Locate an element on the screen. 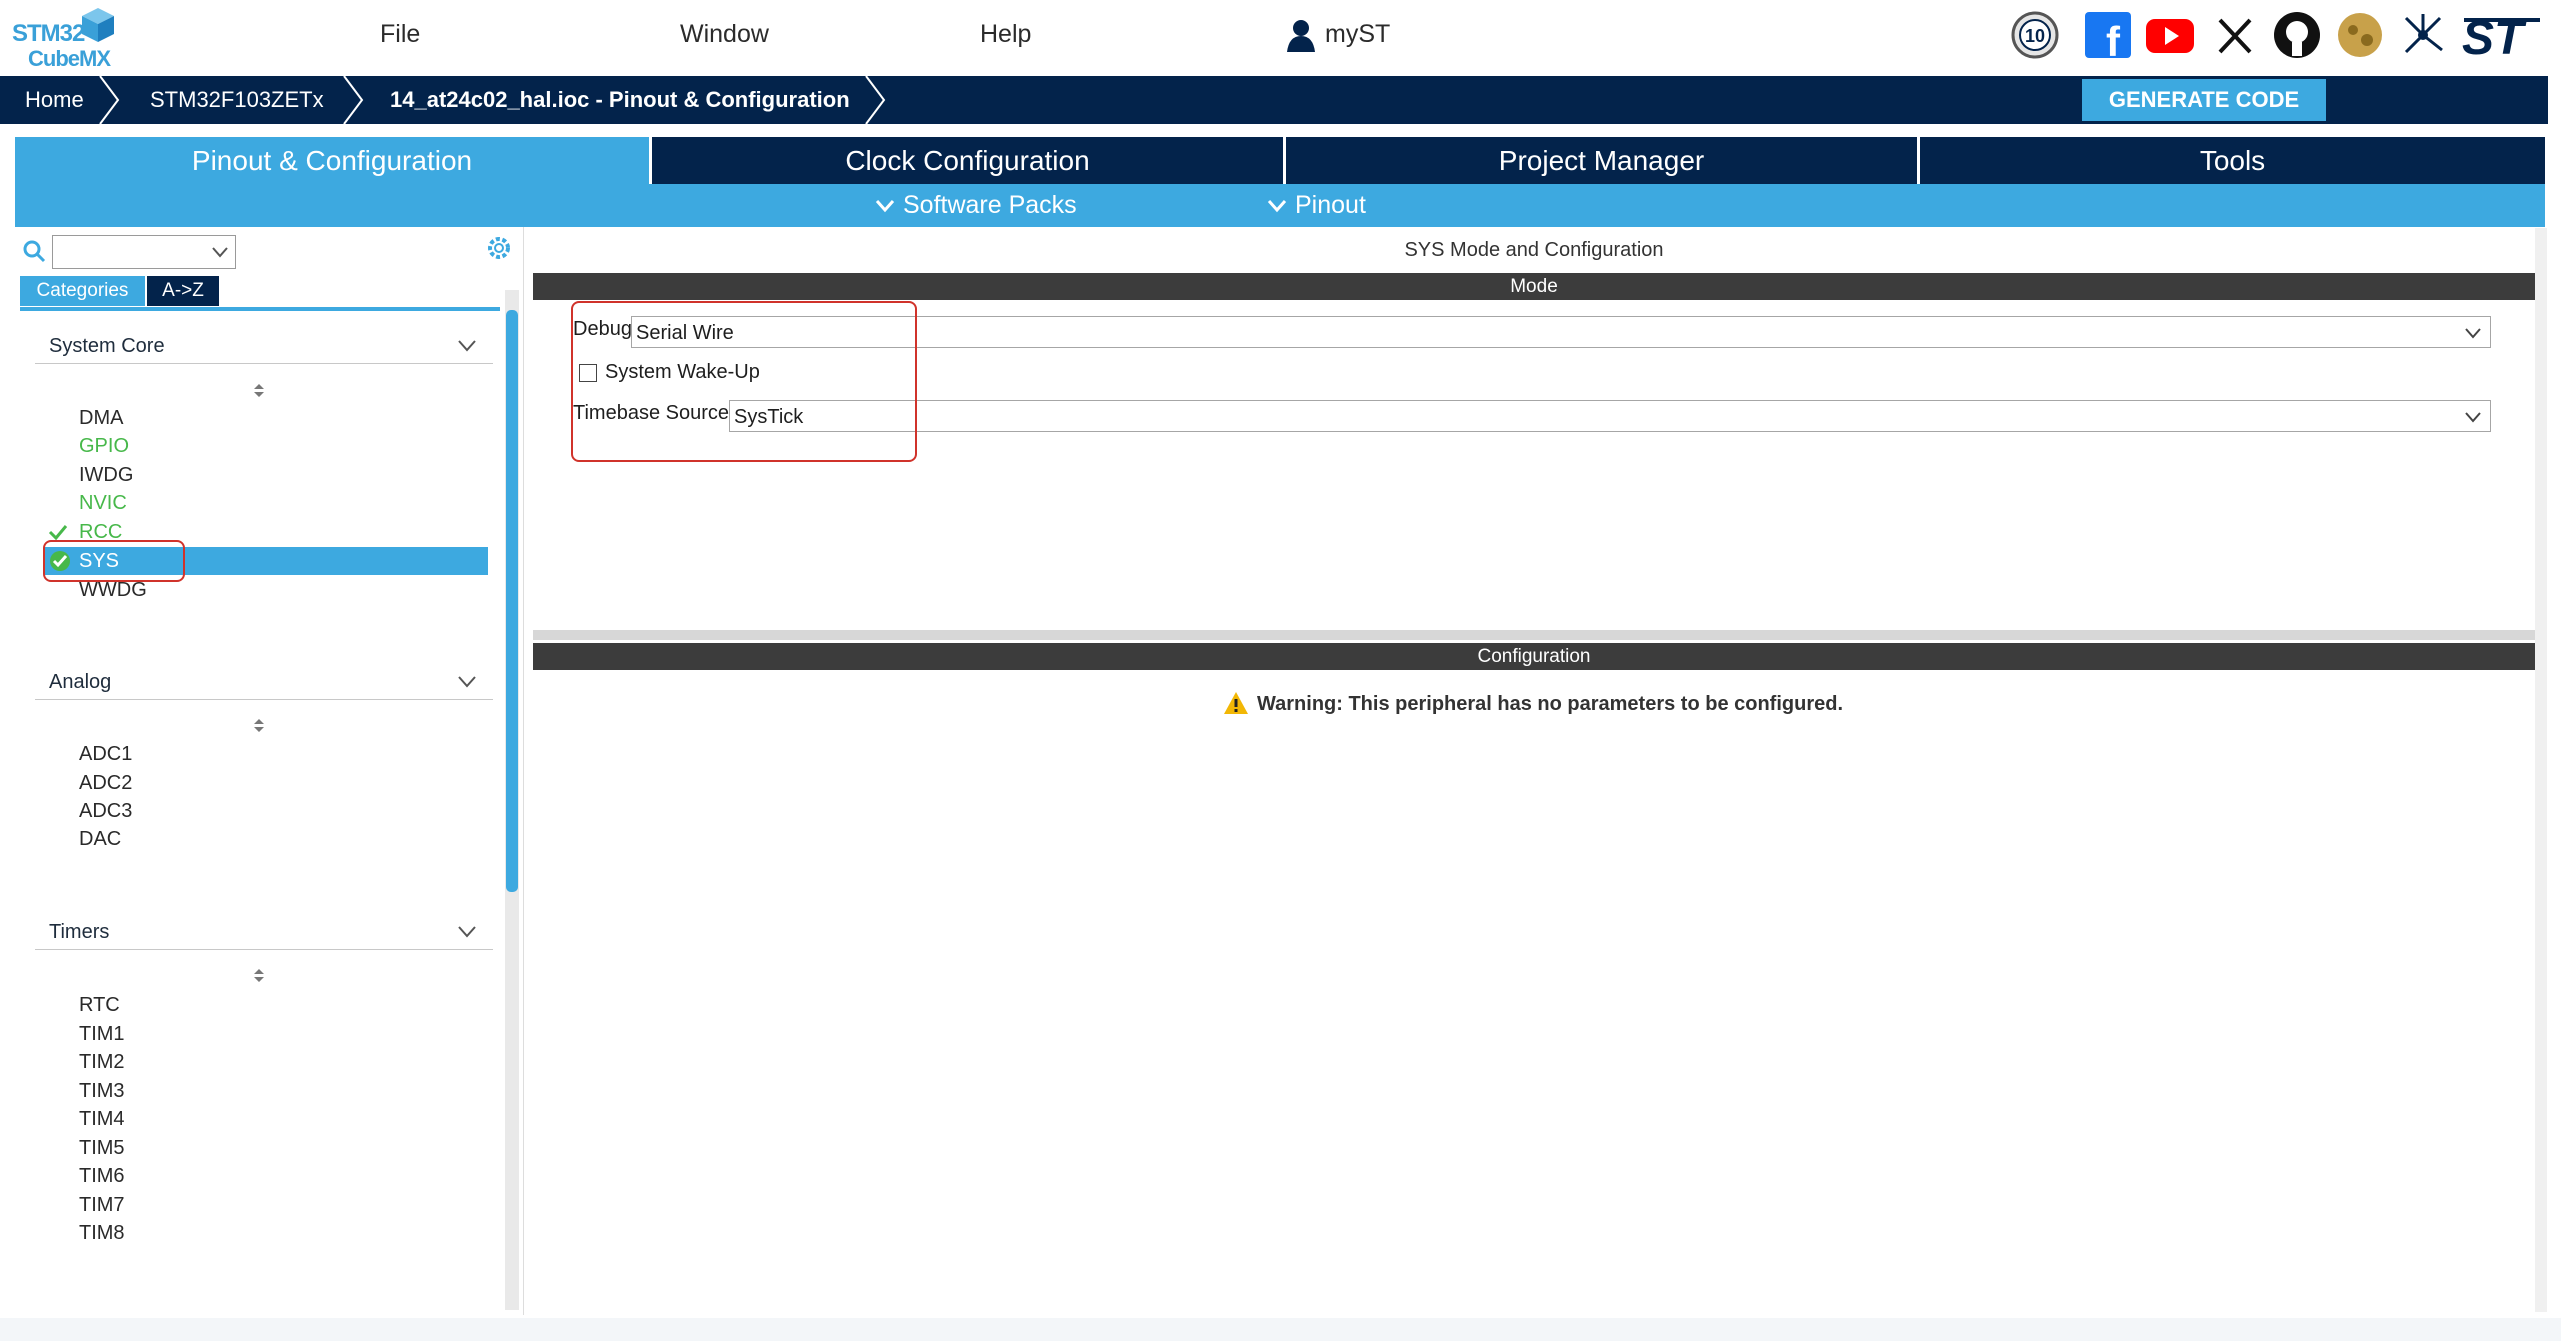  tab-clock-configuration: Clock Configuration is located at coordinates (967, 160).